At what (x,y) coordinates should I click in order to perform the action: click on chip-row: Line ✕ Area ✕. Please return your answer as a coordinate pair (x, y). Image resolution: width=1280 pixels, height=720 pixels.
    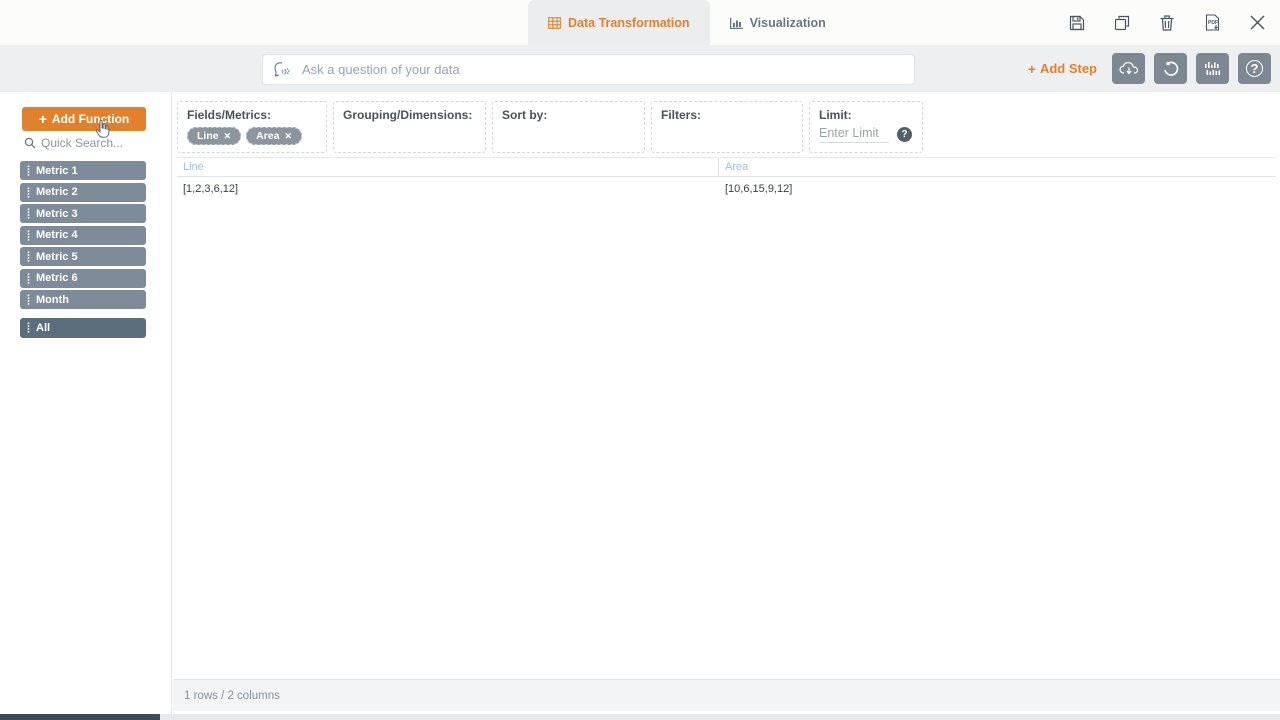
    Looking at the image, I should click on (252, 136).